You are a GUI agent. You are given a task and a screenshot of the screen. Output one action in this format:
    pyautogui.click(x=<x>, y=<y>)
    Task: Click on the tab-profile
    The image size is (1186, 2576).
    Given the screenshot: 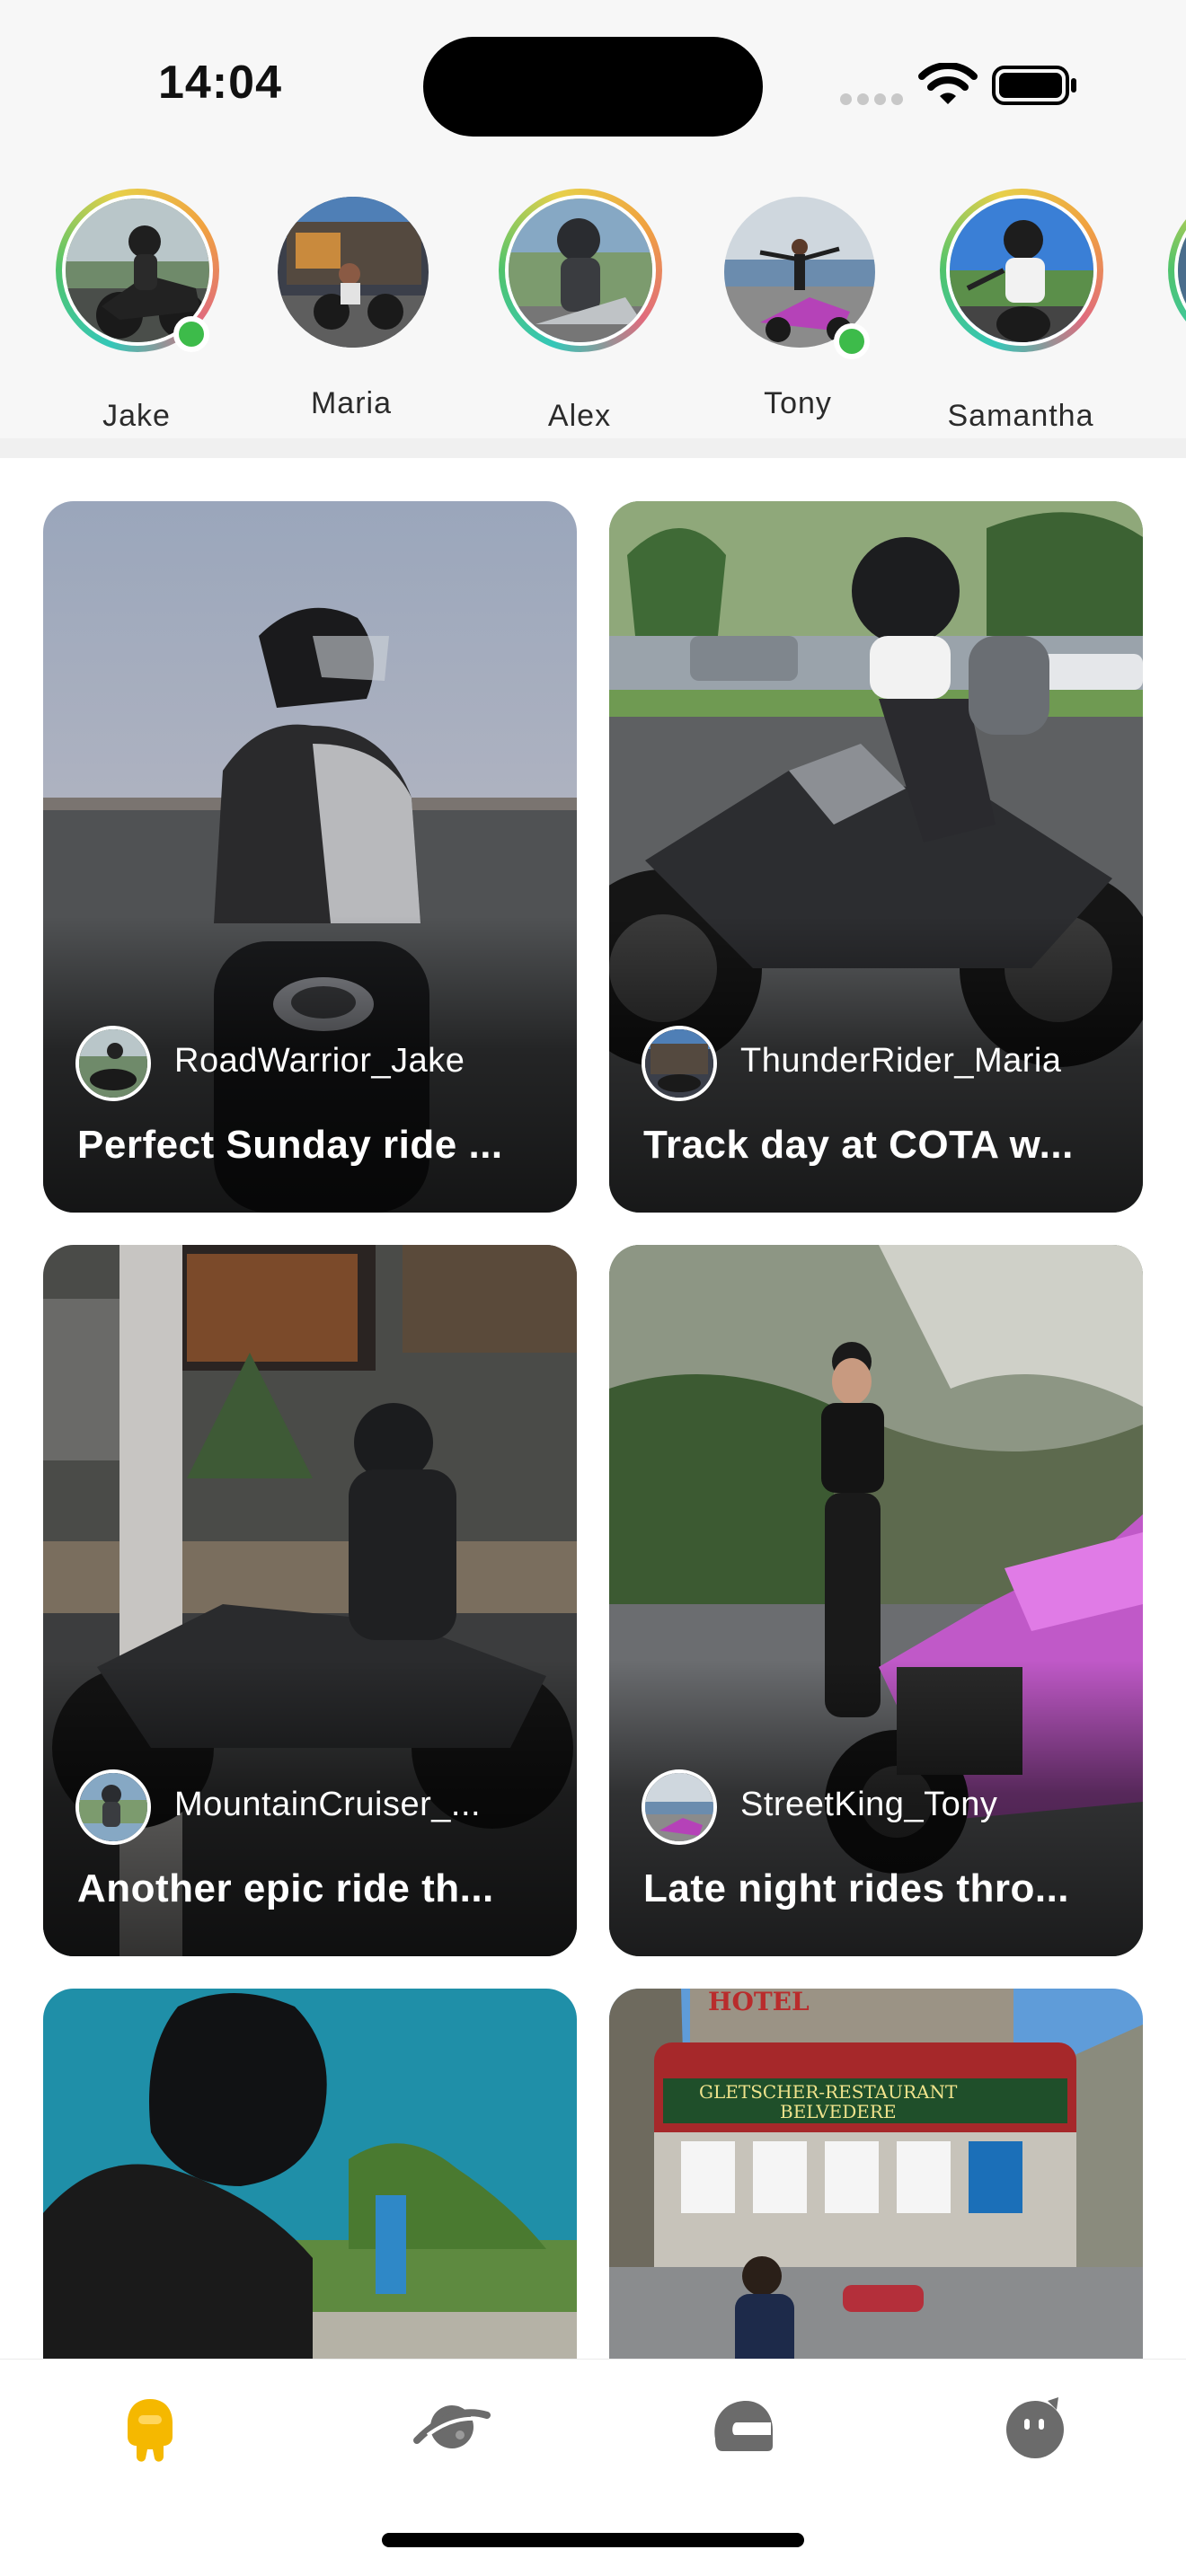 What is the action you would take?
    pyautogui.click(x=1036, y=2431)
    